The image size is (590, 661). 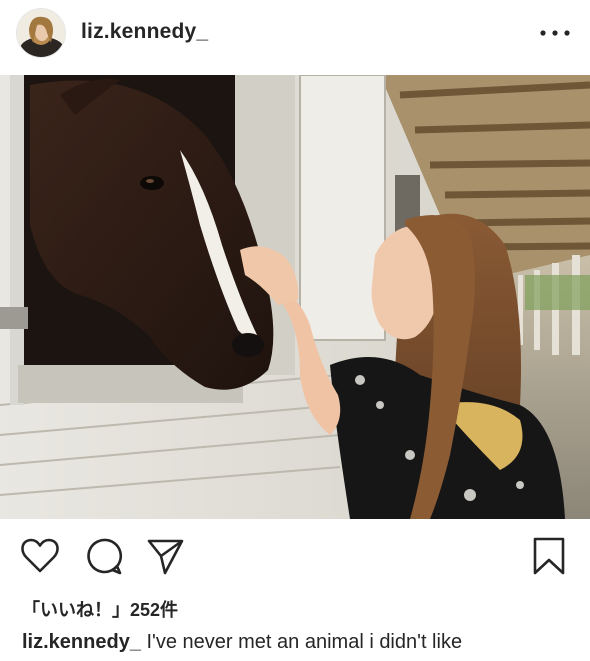 What do you see at coordinates (104, 556) in the screenshot?
I see `comment-bubble-icon` at bounding box center [104, 556].